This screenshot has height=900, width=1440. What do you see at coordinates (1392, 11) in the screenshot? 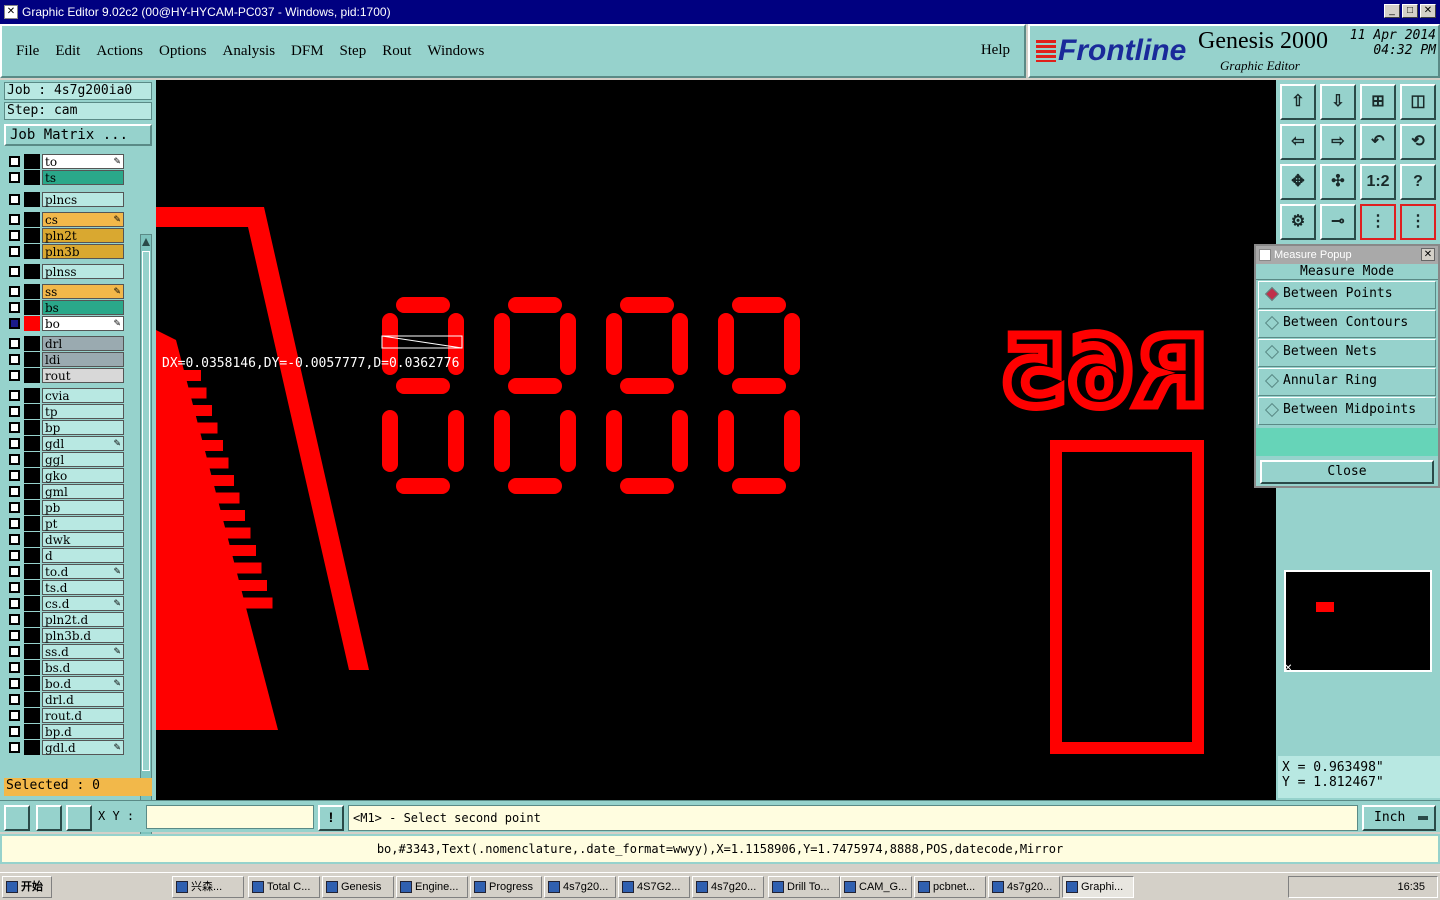
I see `minimize-button: _` at bounding box center [1392, 11].